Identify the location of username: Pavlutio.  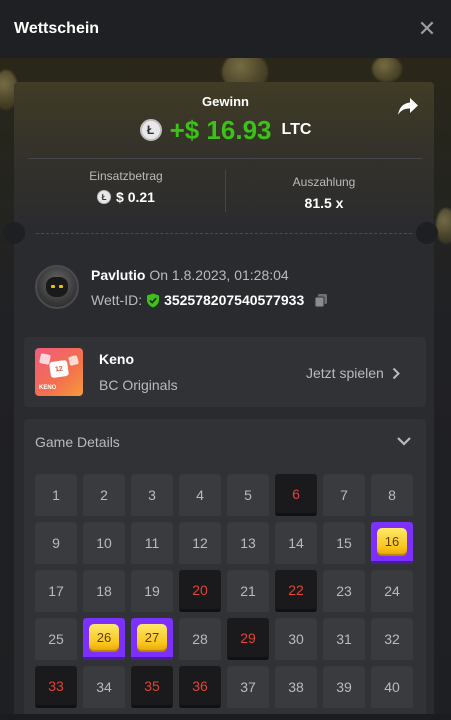
(118, 275).